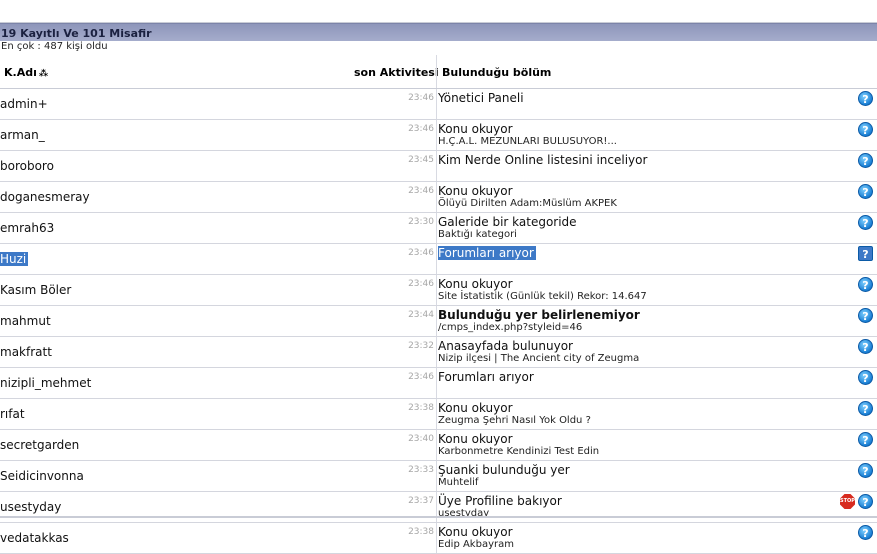 The height and width of the screenshot is (554, 877). Describe the element at coordinates (25, 321) in the screenshot. I see `username-link: mahmut` at that location.